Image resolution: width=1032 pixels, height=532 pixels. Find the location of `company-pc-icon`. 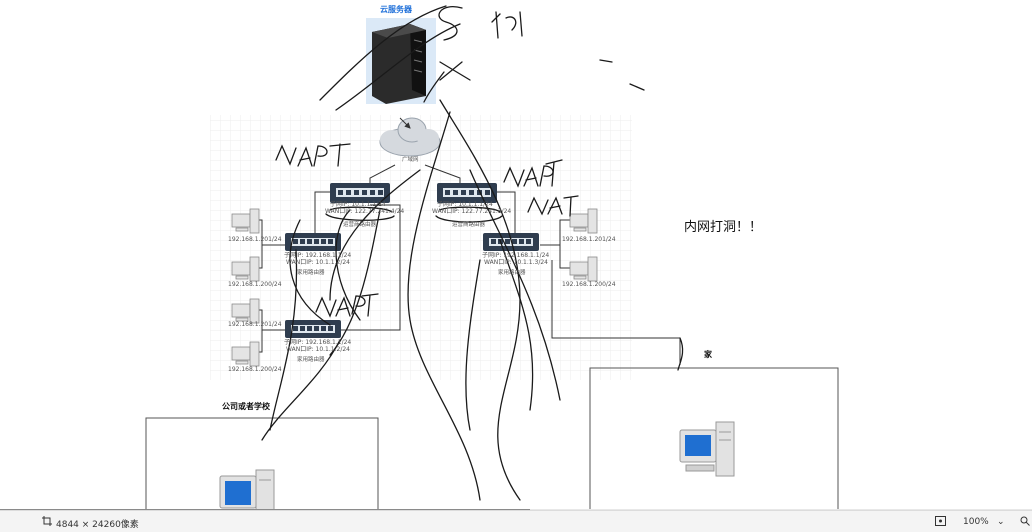

company-pc-icon is located at coordinates (247, 489).